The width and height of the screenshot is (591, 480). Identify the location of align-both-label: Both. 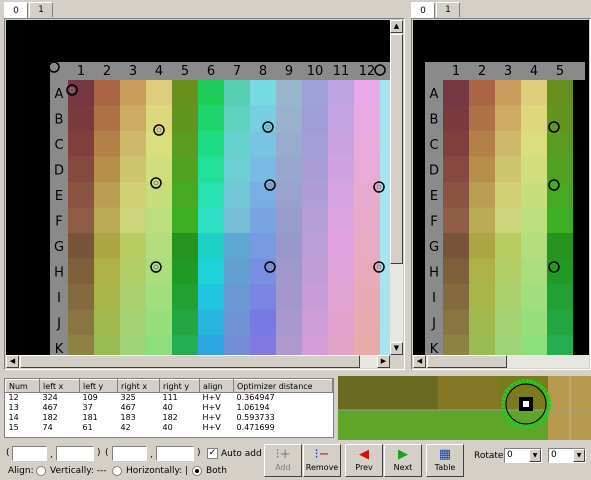
(216, 471).